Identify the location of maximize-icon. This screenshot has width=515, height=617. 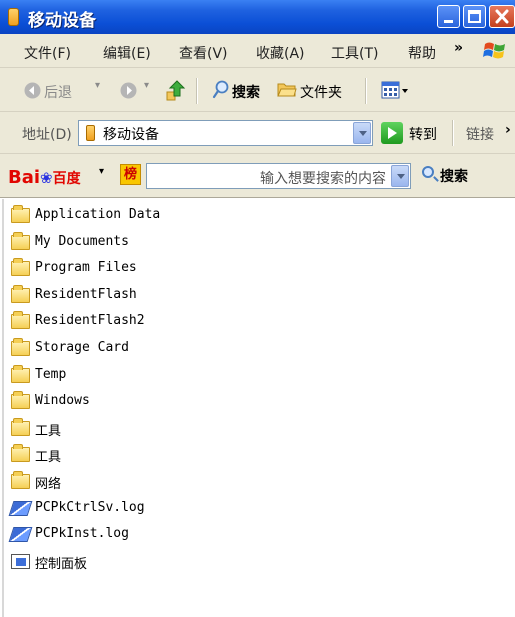
(474, 16).